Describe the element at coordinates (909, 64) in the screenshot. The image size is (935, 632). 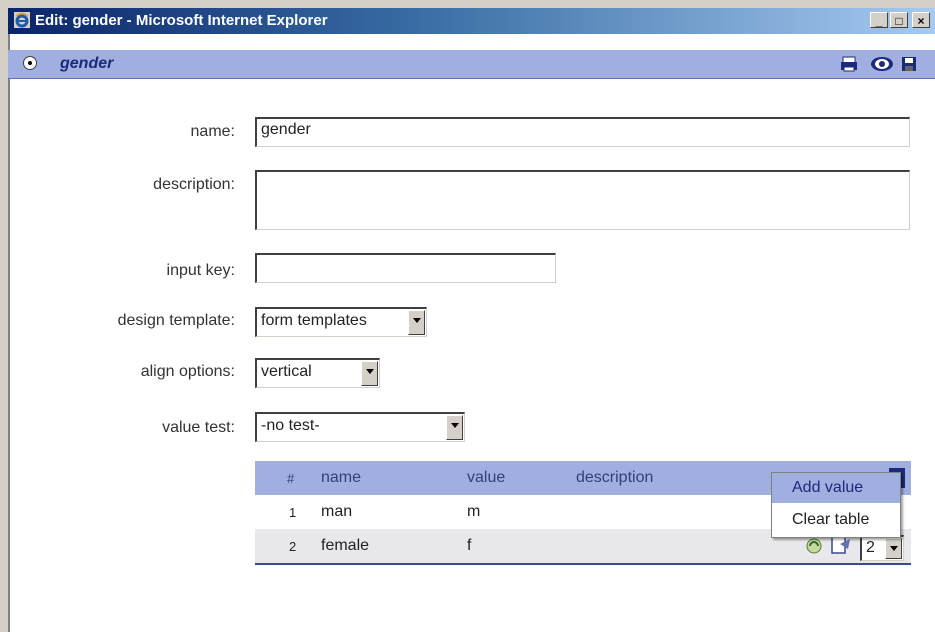
I see `save-disk-icon` at that location.